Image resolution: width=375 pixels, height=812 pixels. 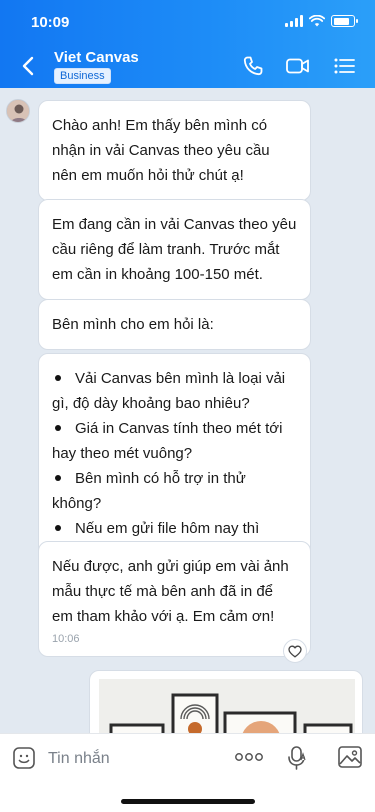 I want to click on more-options-icon, so click(x=249, y=757).